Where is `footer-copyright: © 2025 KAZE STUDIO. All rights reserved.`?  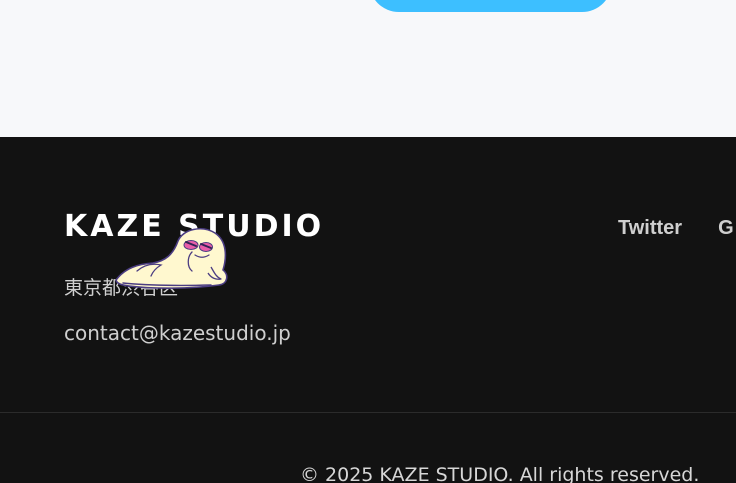
footer-copyright: © 2025 KAZE STUDIO. All rights reserved. is located at coordinates (500, 473).